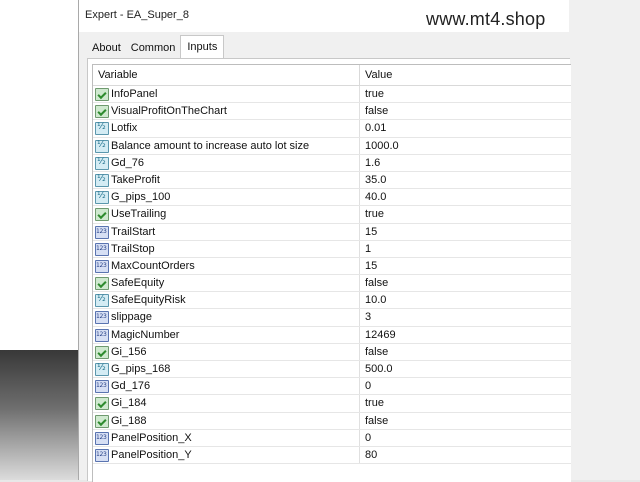 Image resolution: width=640 pixels, height=482 pixels. I want to click on table-row: Gi_156 false, so click(332, 352).